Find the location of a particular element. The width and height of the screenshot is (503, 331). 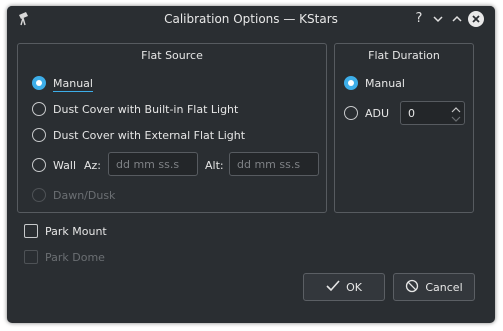

close-icon is located at coordinates (476, 19).